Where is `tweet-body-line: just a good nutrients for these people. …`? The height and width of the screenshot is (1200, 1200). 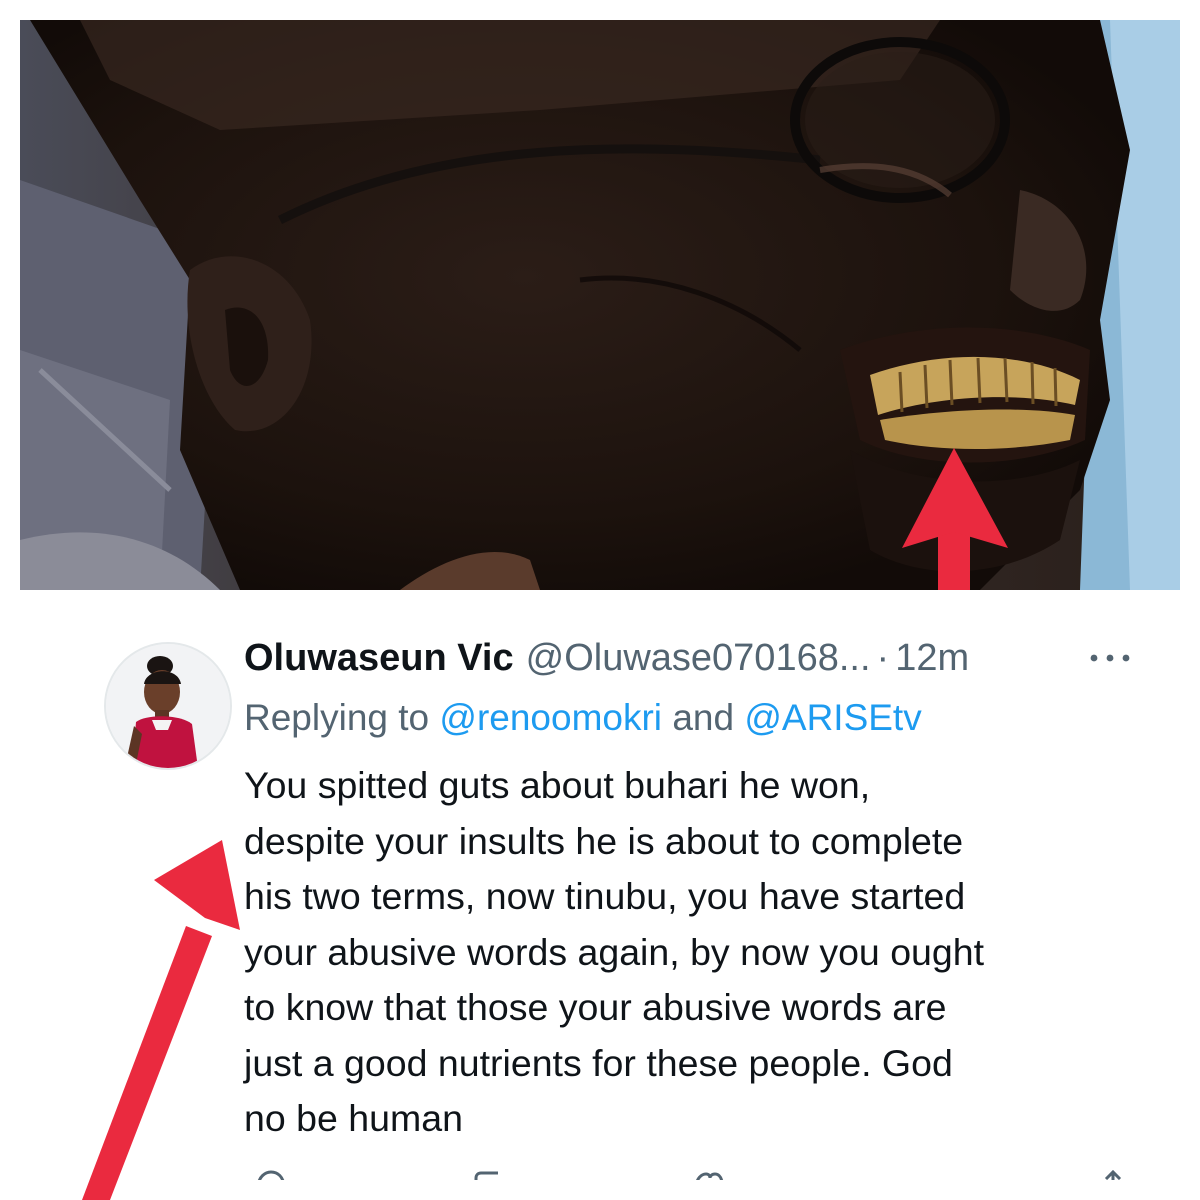 tweet-body-line: just a good nutrients for these people. … is located at coordinates (598, 1062).